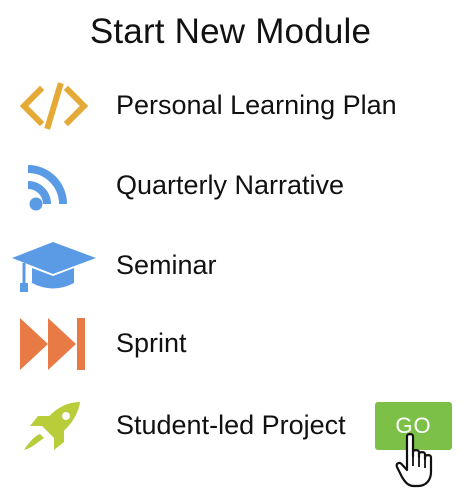 This screenshot has width=461, height=497. Describe the element at coordinates (54, 426) in the screenshot. I see `rocket-icon` at that location.